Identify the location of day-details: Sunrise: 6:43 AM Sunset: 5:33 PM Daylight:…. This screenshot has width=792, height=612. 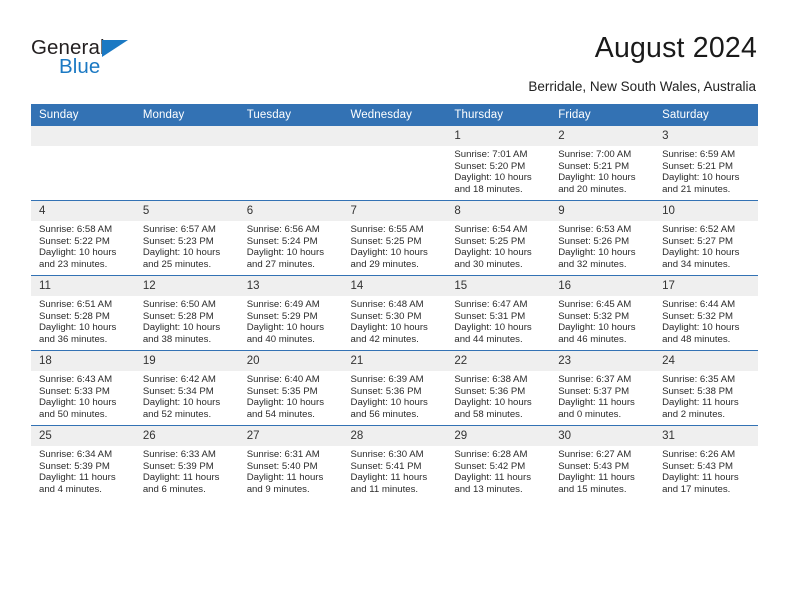
(83, 395).